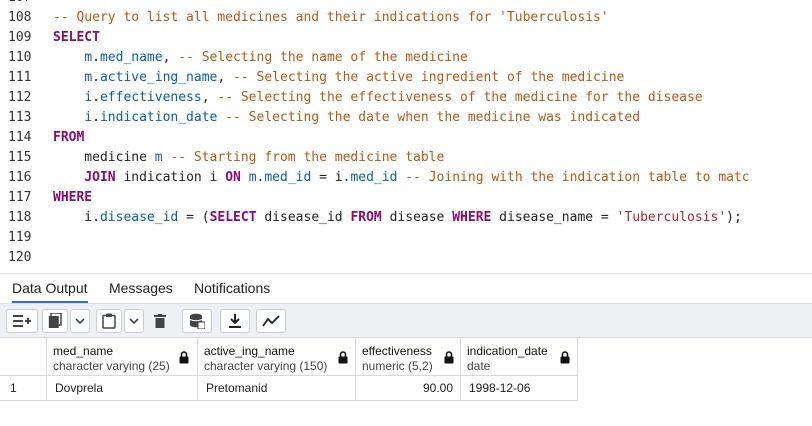 The width and height of the screenshot is (812, 426). Describe the element at coordinates (374, 177) in the screenshot. I see `code-token: med_id` at that location.